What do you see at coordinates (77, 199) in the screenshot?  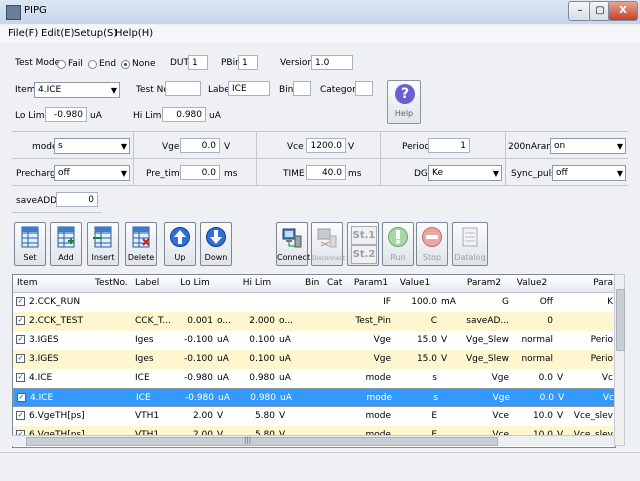 I see `saveaddr-field: 0` at bounding box center [77, 199].